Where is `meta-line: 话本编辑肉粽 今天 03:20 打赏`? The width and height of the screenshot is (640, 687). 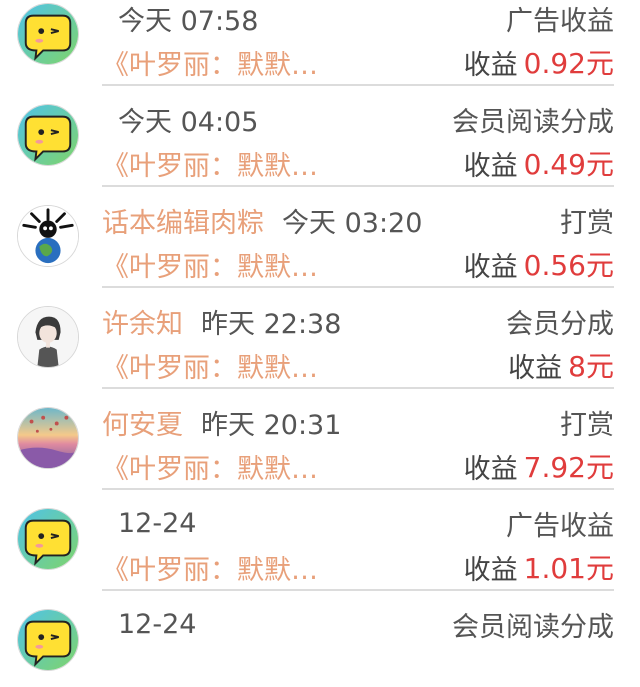 meta-line: 话本编辑肉粽 今天 03:20 打赏 is located at coordinates (358, 220).